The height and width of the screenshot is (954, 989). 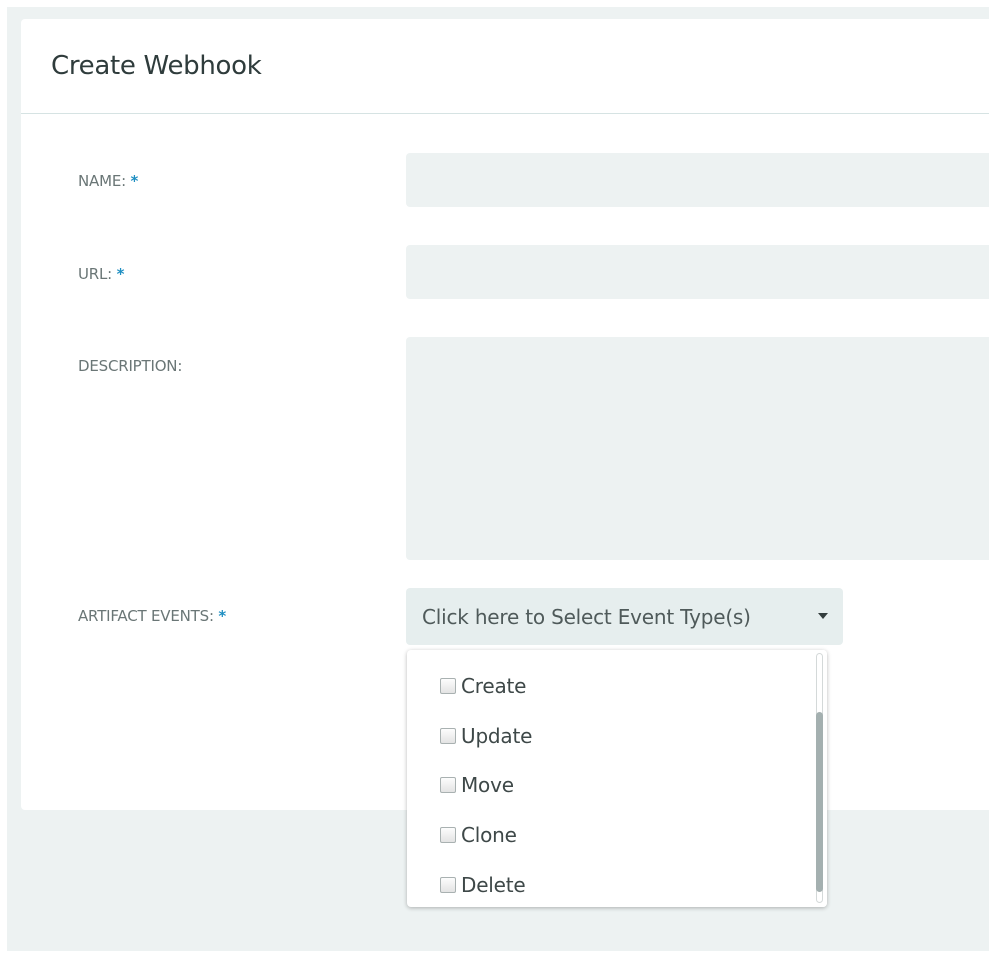 I want to click on event-option-create: Create, so click(x=483, y=686).